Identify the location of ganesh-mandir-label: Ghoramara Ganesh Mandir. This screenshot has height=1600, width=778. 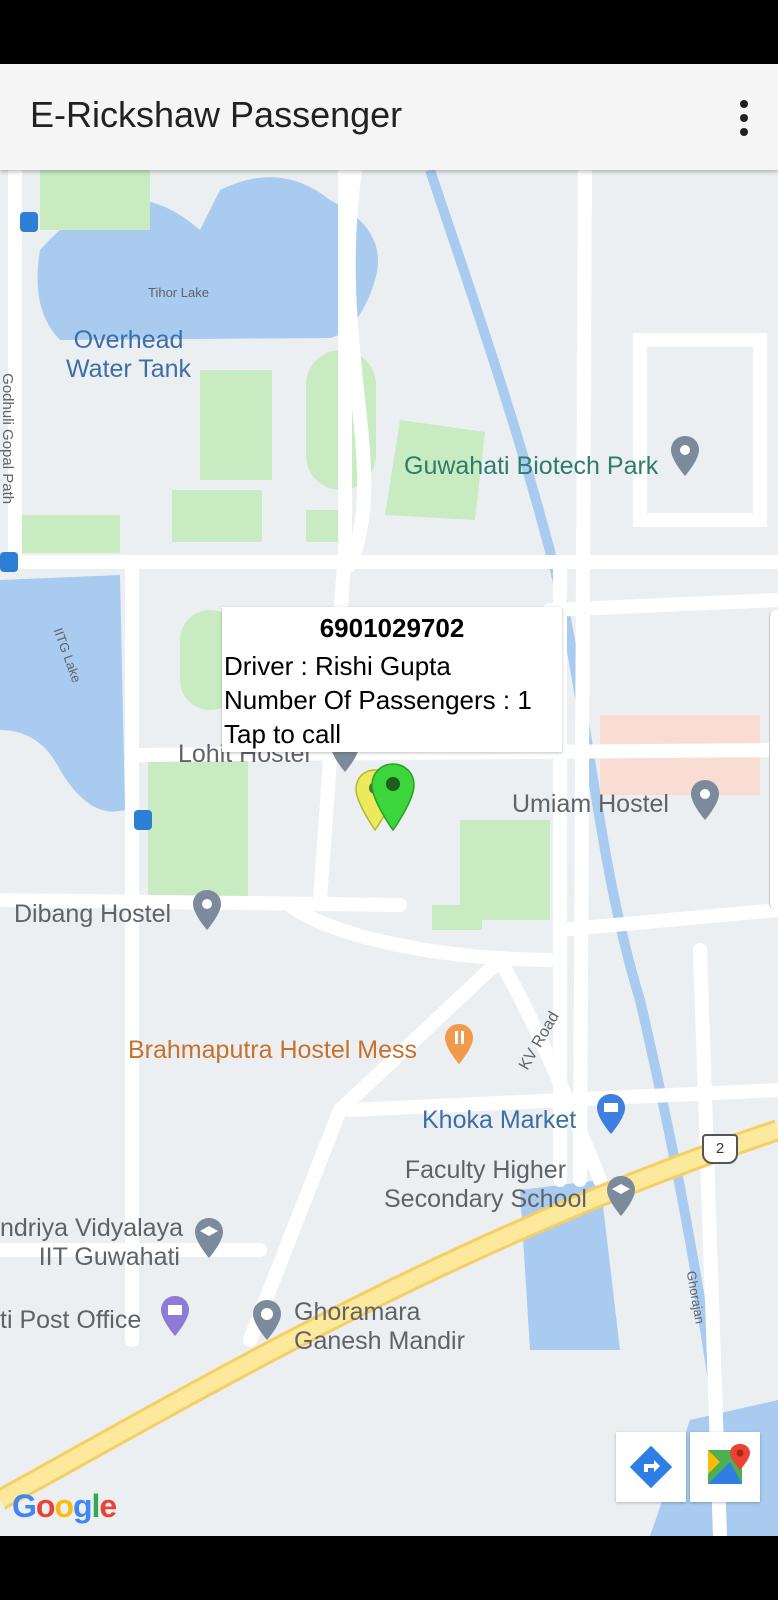
(379, 1326).